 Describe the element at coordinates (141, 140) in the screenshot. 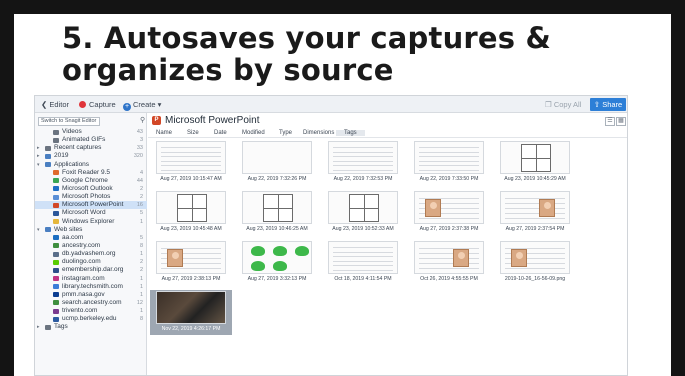

I see `sidebar-item-count: 3` at that location.